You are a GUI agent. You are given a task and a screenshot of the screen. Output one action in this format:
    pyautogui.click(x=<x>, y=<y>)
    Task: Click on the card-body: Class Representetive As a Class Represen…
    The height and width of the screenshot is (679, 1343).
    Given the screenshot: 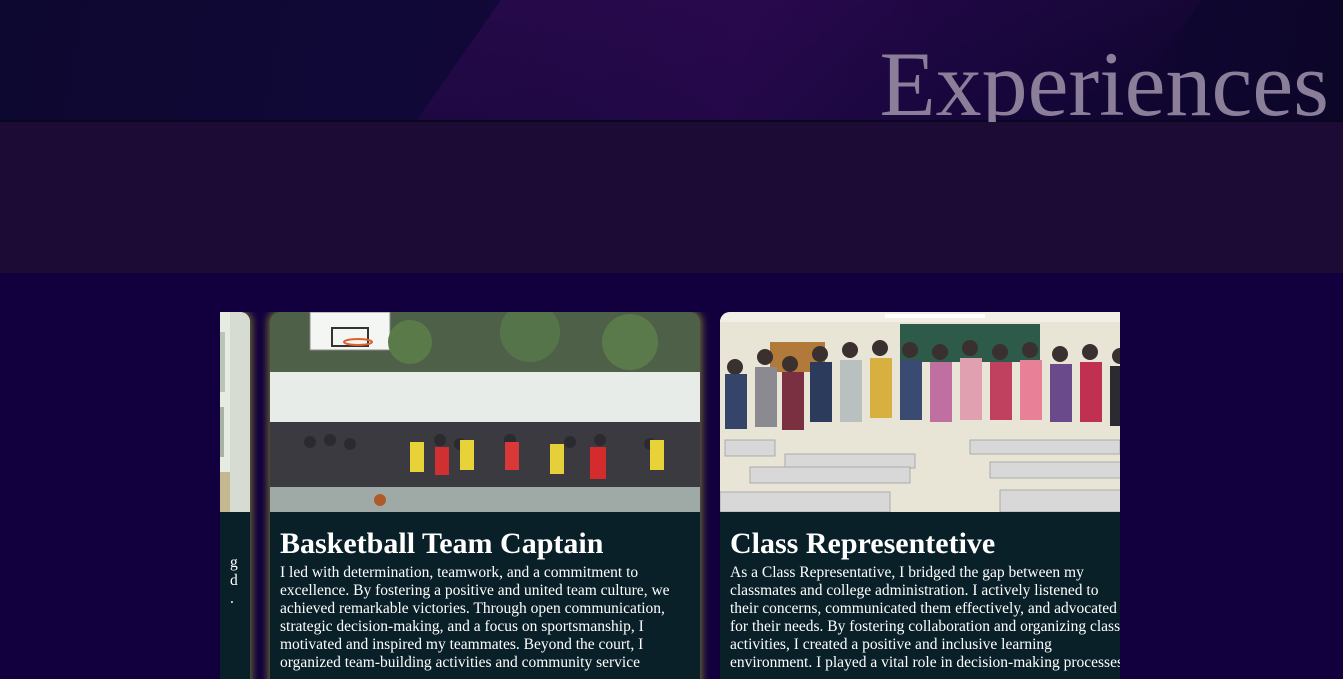 What is the action you would take?
    pyautogui.click(x=920, y=592)
    